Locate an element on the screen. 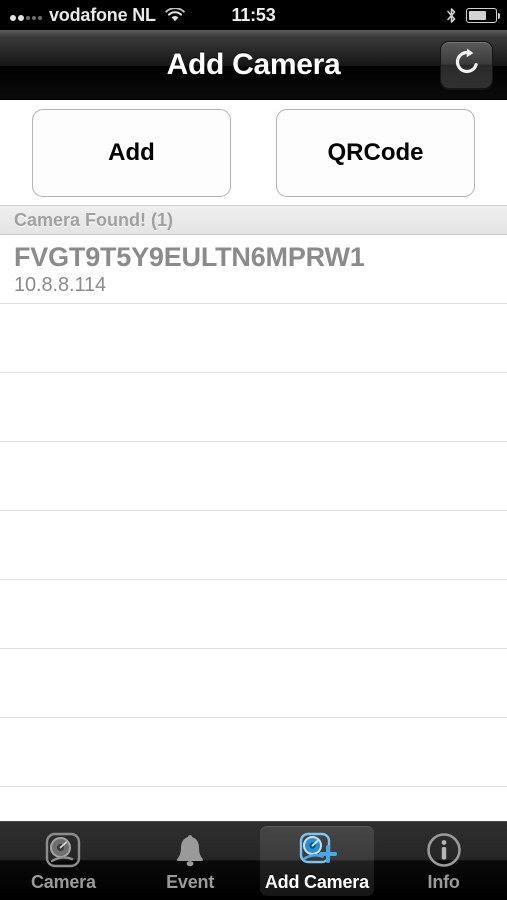 The width and height of the screenshot is (507, 900). add-camera-icon is located at coordinates (317, 850).